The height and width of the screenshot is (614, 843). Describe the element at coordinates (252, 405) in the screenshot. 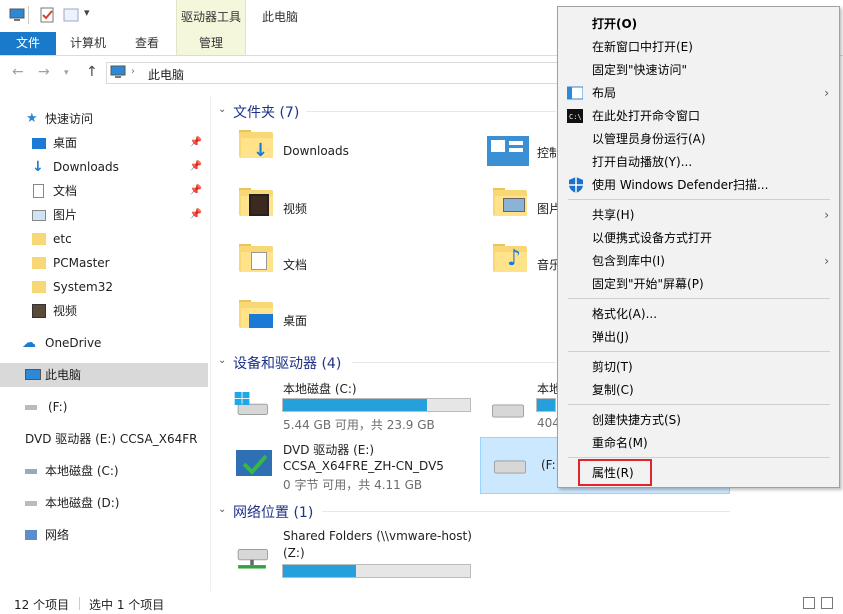

I see `windows-drive-icon` at that location.